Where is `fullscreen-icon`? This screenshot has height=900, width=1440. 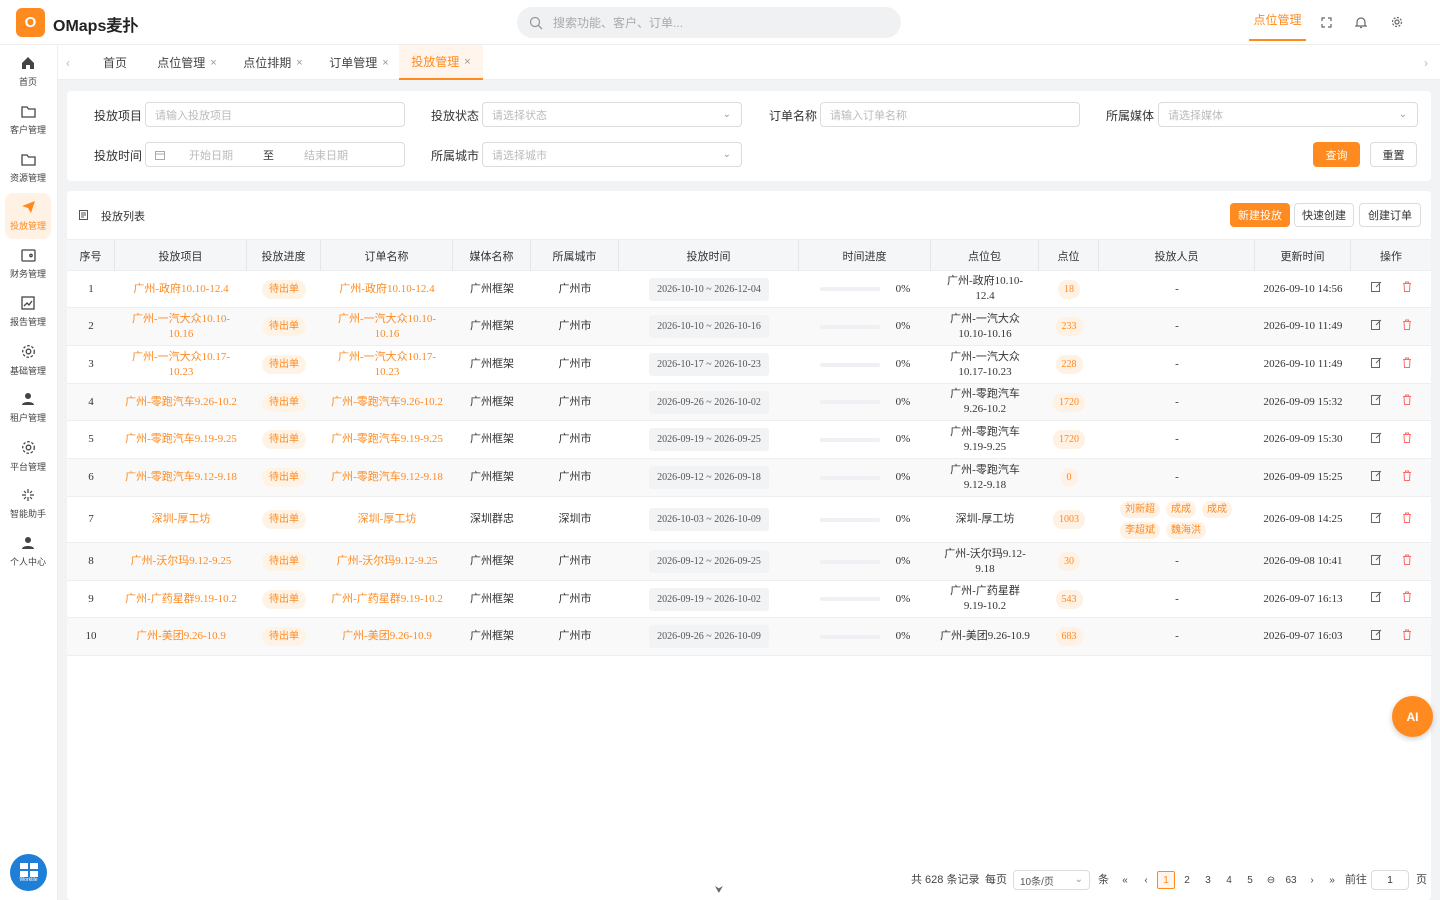
fullscreen-icon is located at coordinates (1326, 22).